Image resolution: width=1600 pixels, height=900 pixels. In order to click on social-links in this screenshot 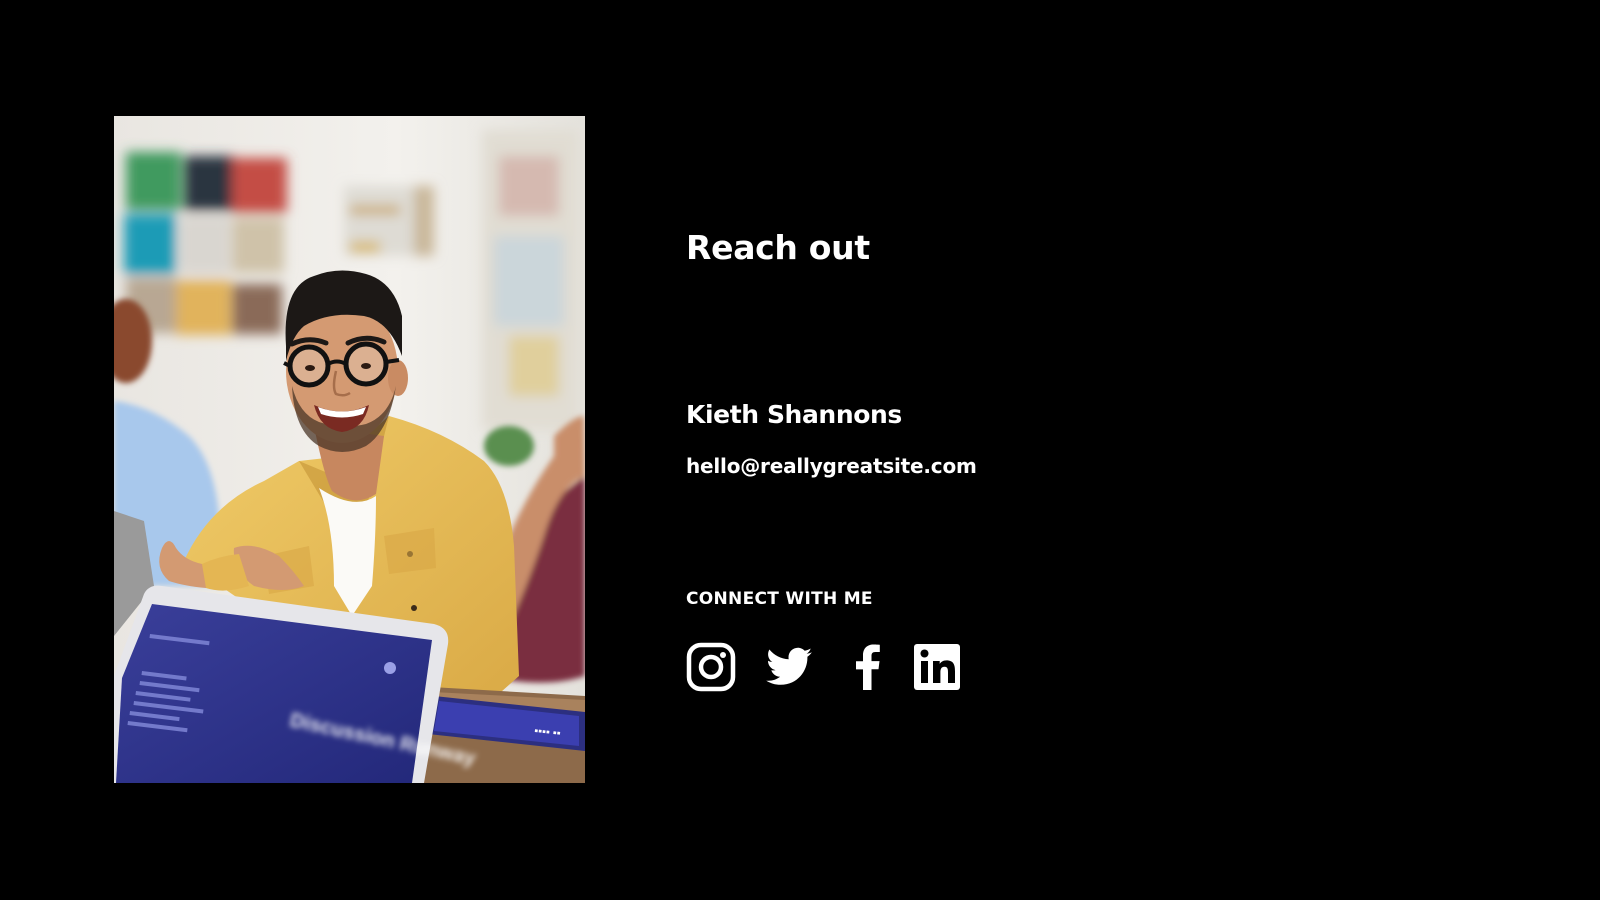, I will do `click(831, 667)`.